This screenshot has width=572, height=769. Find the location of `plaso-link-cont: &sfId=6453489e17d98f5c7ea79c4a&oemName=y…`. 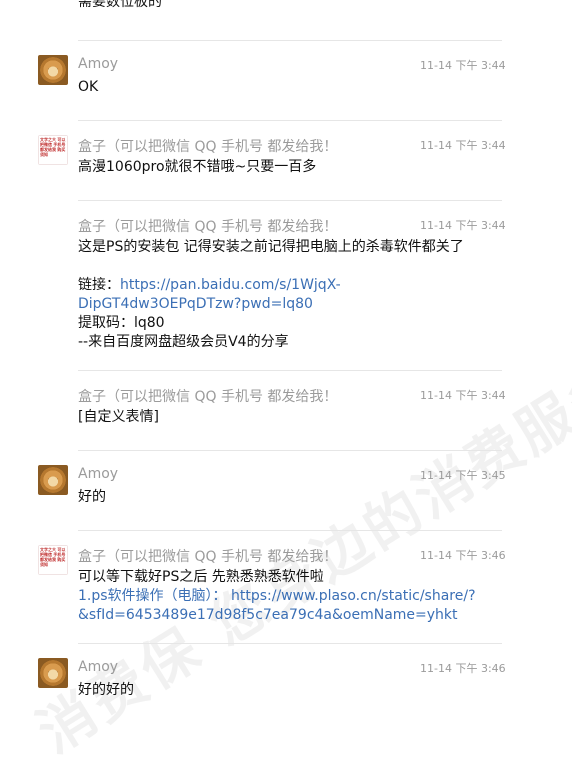

plaso-link-cont: &sfId=6453489e17d98f5c7ea79c4a&oemName=y… is located at coordinates (268, 615).